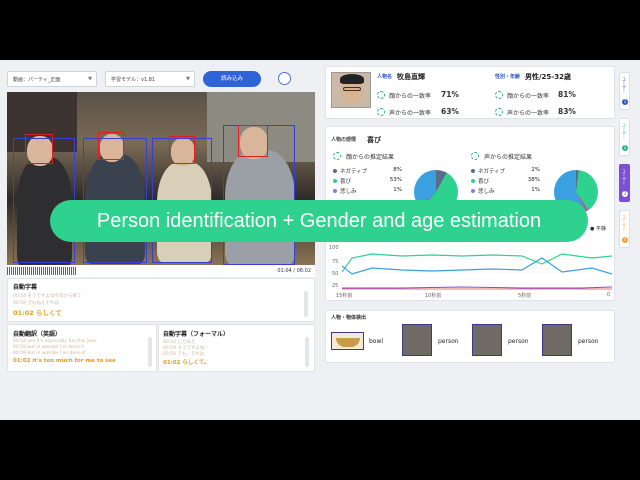  Describe the element at coordinates (335, 262) in the screenshot. I see `y-tick: 75` at that location.